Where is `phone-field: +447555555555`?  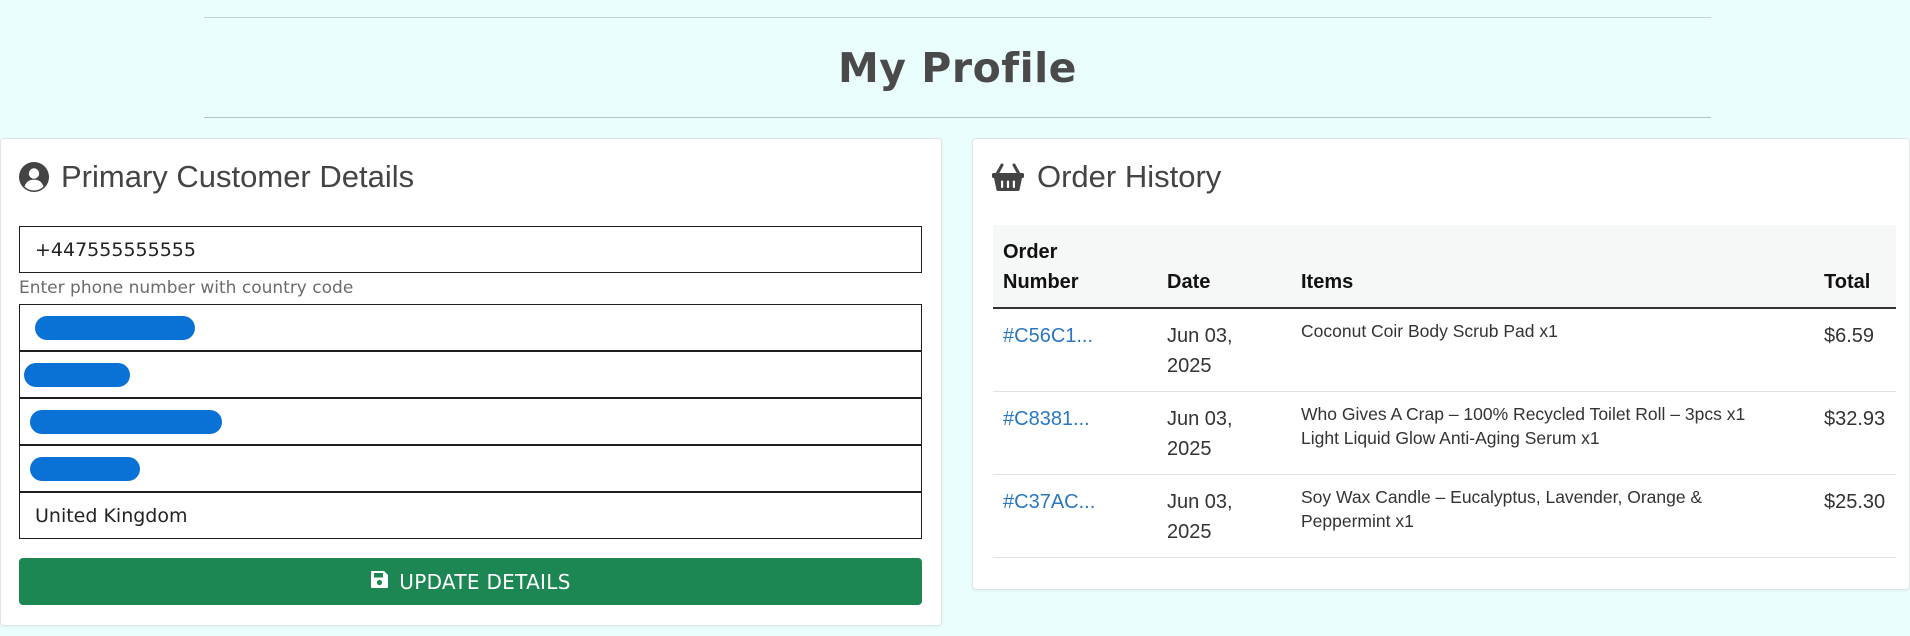 phone-field: +447555555555 is located at coordinates (470, 249).